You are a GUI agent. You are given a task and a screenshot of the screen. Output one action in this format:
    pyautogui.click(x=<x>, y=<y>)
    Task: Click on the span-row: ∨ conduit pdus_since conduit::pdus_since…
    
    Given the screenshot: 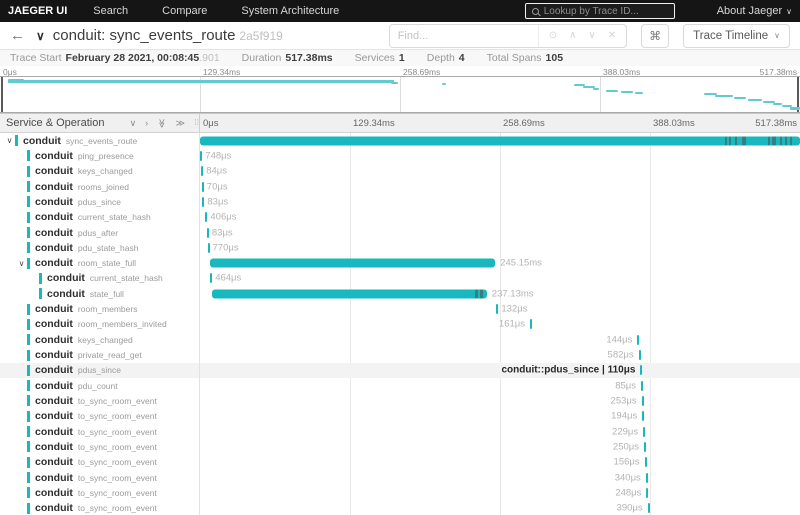 What is the action you would take?
    pyautogui.click(x=400, y=370)
    